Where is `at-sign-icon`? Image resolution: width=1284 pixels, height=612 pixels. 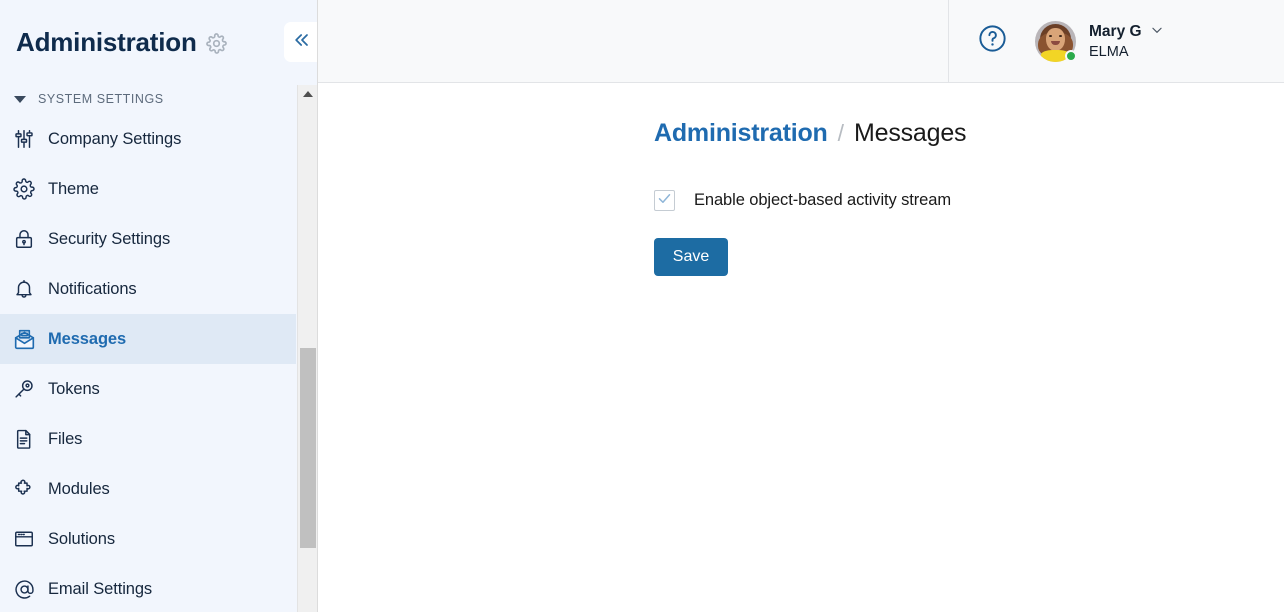 at-sign-icon is located at coordinates (24, 589).